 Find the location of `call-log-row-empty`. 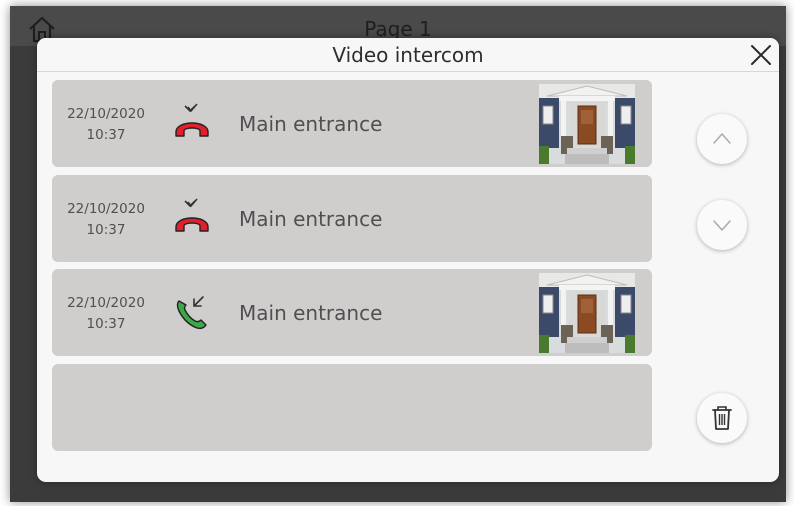

call-log-row-empty is located at coordinates (352, 407).